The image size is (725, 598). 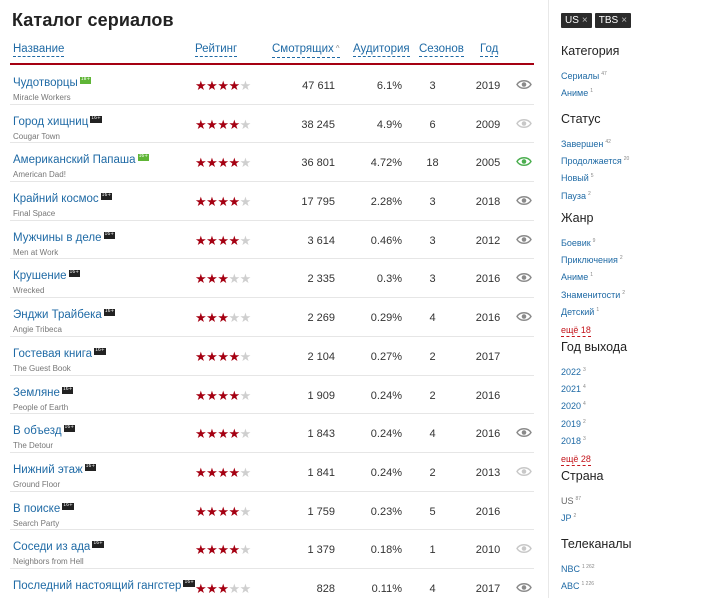 I want to click on column-rating-header: Рейтинг, so click(x=216, y=49).